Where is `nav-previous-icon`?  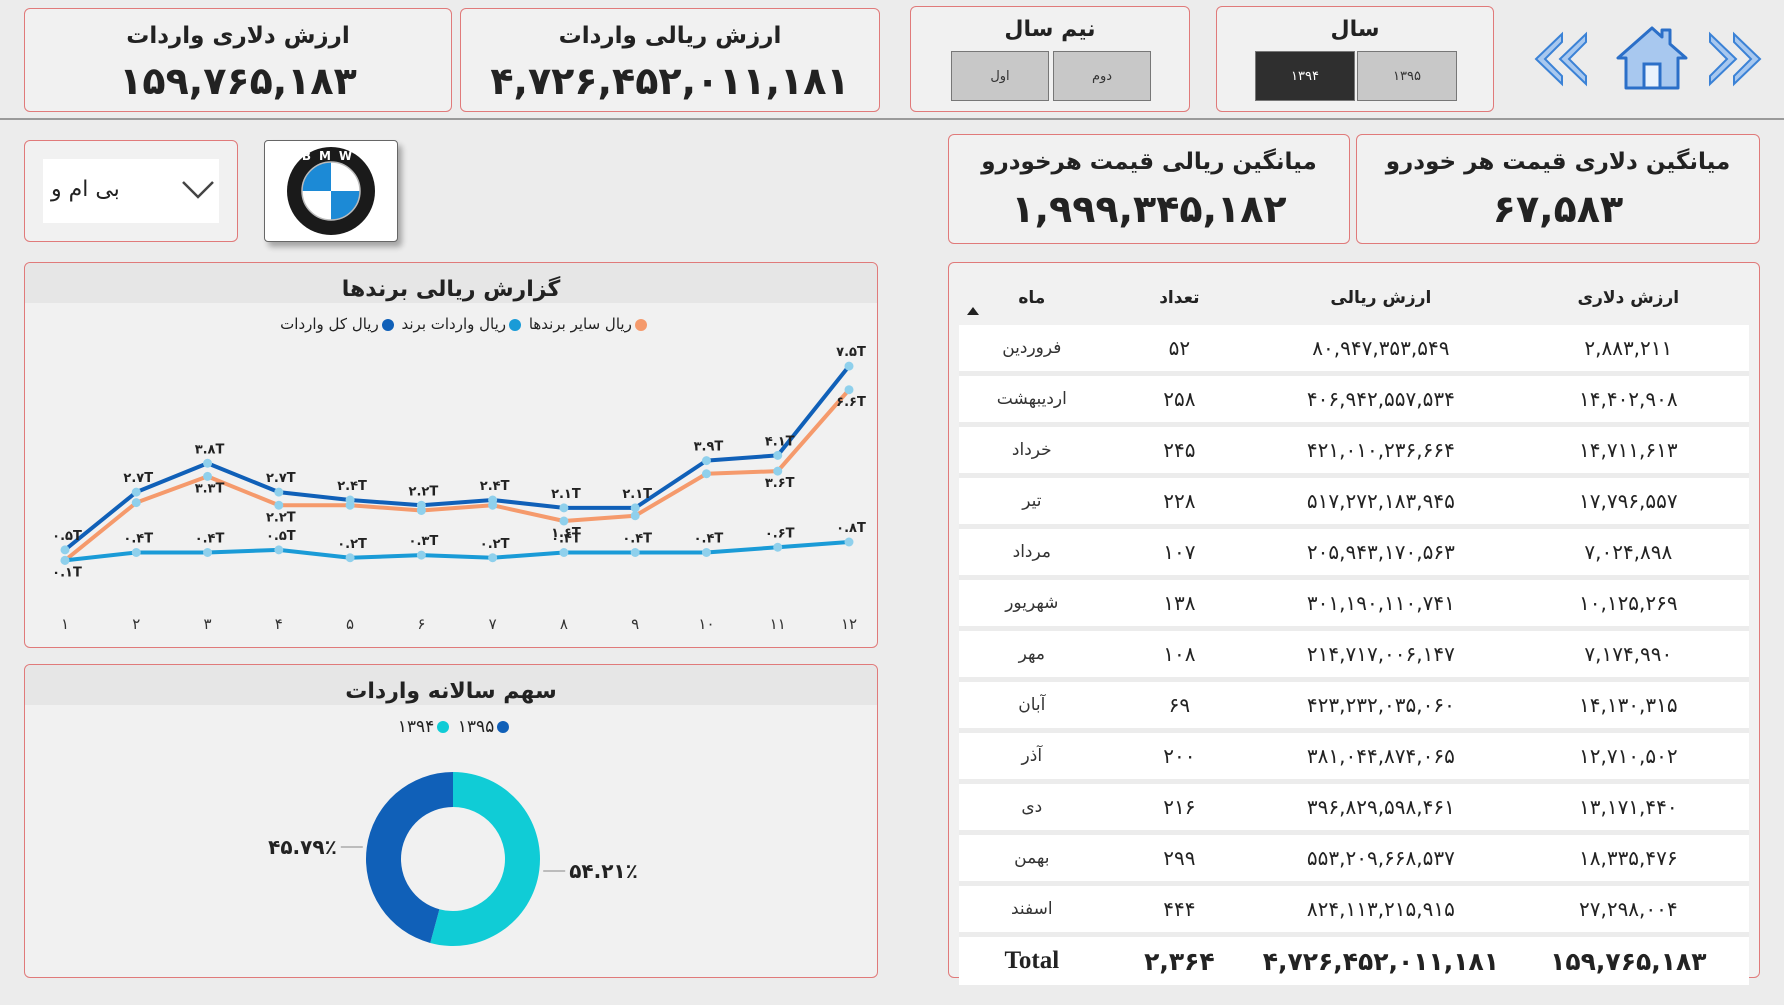
nav-previous-icon is located at coordinates (1561, 59).